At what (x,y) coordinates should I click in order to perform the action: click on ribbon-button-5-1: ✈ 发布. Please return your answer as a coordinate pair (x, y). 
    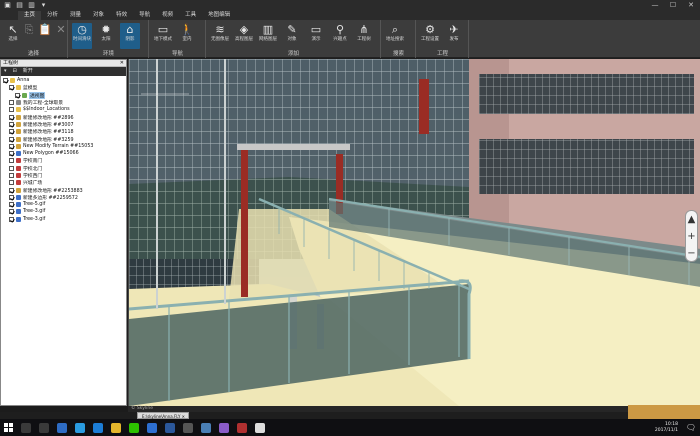
    Looking at the image, I should click on (454, 36).